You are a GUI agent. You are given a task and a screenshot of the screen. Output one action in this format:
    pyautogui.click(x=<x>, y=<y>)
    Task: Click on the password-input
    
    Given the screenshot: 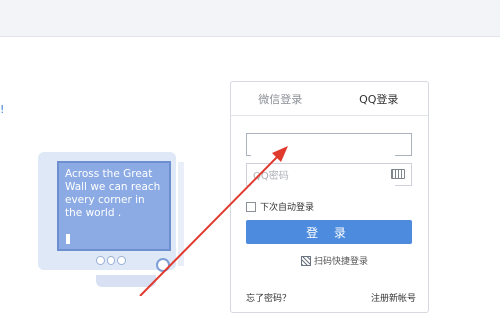 What is the action you would take?
    pyautogui.click(x=323, y=176)
    